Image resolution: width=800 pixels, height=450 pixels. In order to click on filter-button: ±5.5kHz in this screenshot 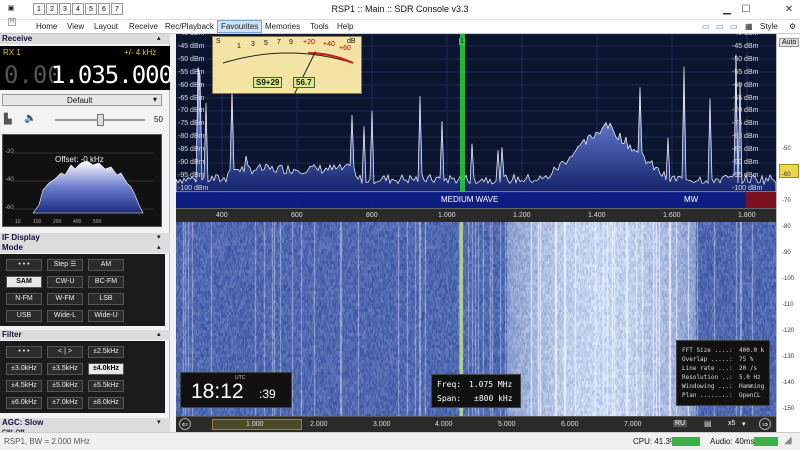, I will do `click(106, 386)`.